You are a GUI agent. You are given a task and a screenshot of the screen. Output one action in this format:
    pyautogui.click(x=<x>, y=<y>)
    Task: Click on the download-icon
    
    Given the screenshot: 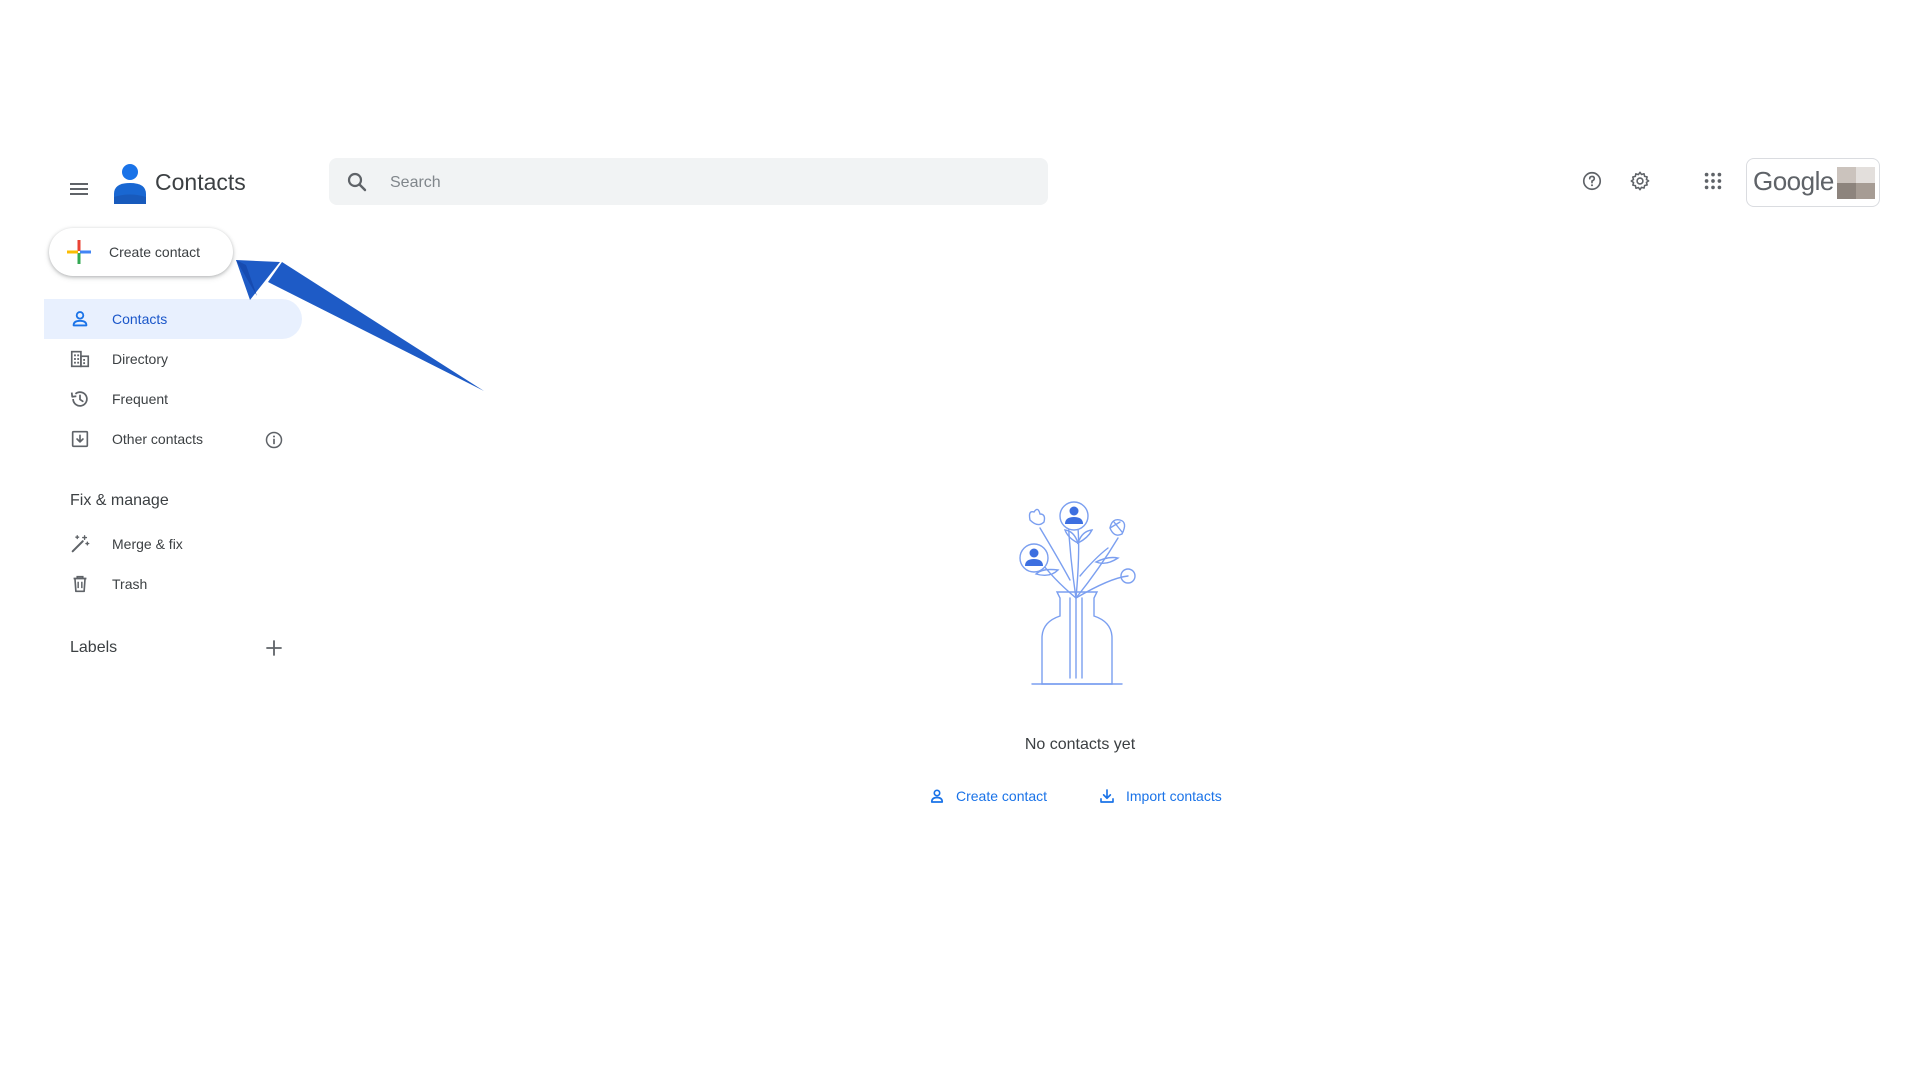 What is the action you would take?
    pyautogui.click(x=1107, y=796)
    